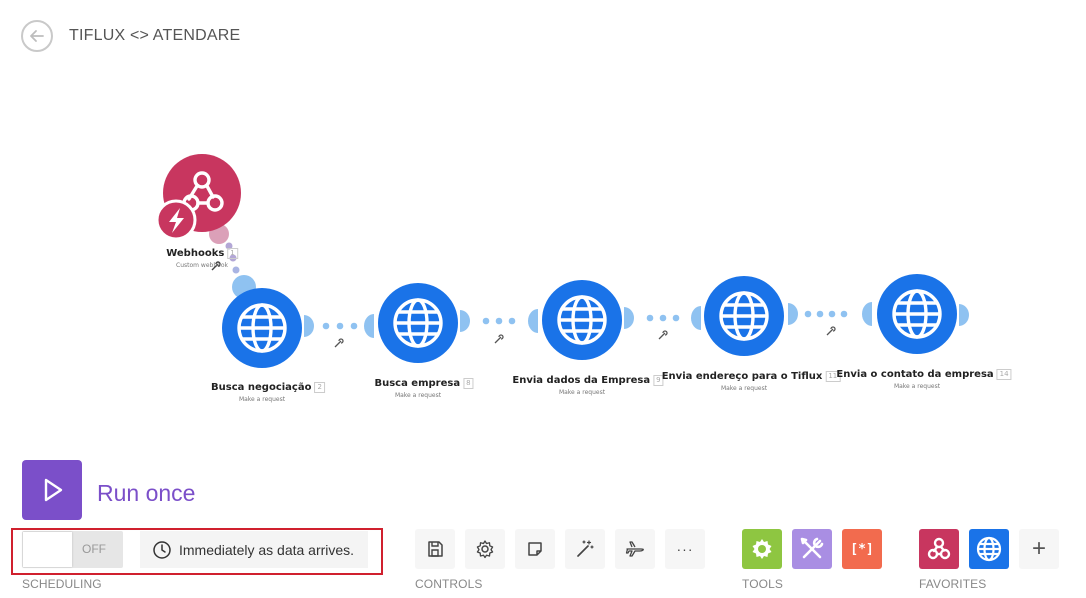  I want to click on flow-control-tool-button, so click(762, 549).